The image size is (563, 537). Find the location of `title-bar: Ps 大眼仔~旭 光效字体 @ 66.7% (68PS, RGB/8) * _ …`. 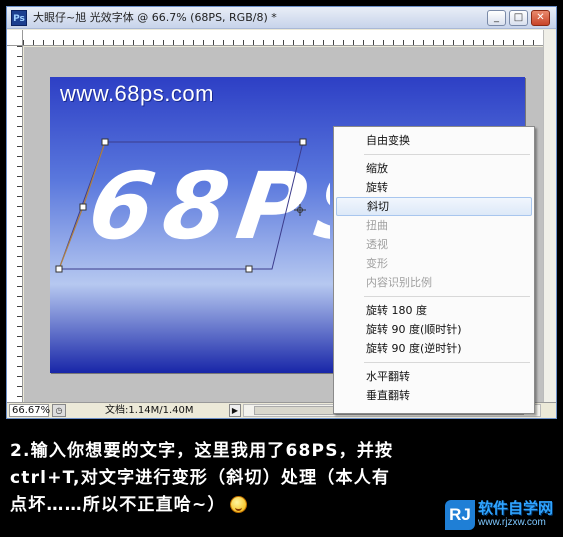

title-bar: Ps 大眼仔~旭 光效字体 @ 66.7% (68PS, RGB/8) * _ … is located at coordinates (281, 18).